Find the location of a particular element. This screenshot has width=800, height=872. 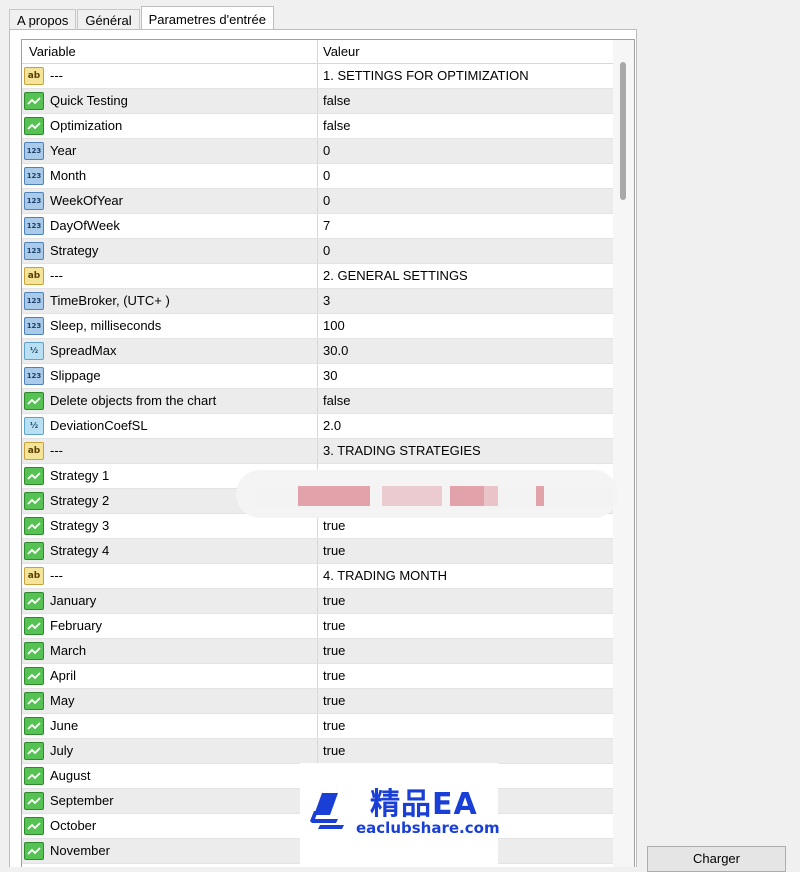

parameter-row: 123 DayOfWeek 7 is located at coordinates (317, 226).